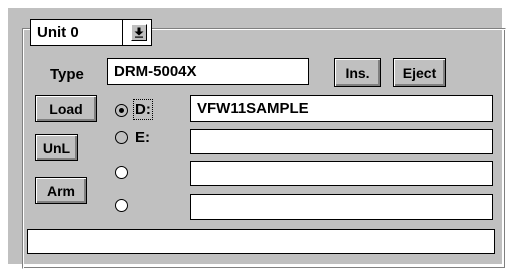 This screenshot has height=269, width=507. Describe the element at coordinates (341, 173) in the screenshot. I see `drive-3-field` at that location.